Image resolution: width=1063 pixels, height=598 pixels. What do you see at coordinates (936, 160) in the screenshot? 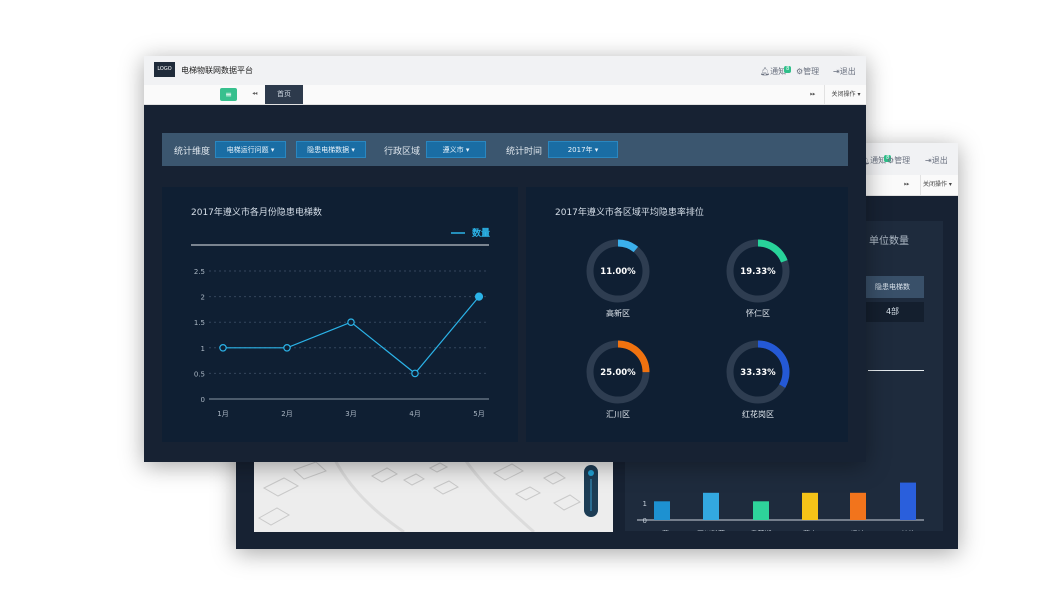
I see `back-logout-link: ⇥退出` at bounding box center [936, 160].